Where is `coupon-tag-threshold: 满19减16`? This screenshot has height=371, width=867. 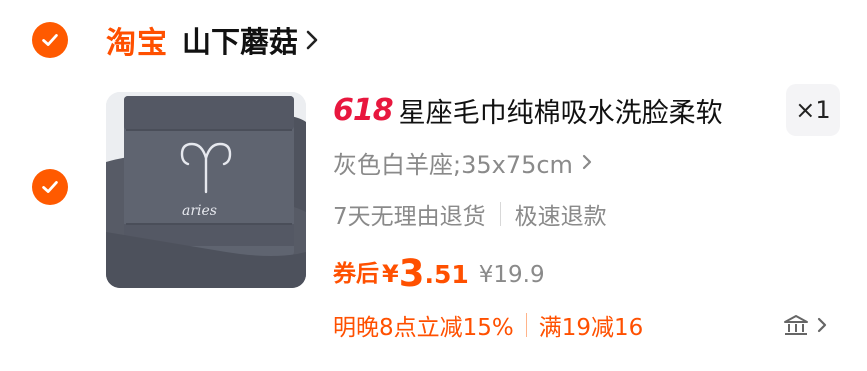 coupon-tag-threshold: 满19减16 is located at coordinates (591, 328).